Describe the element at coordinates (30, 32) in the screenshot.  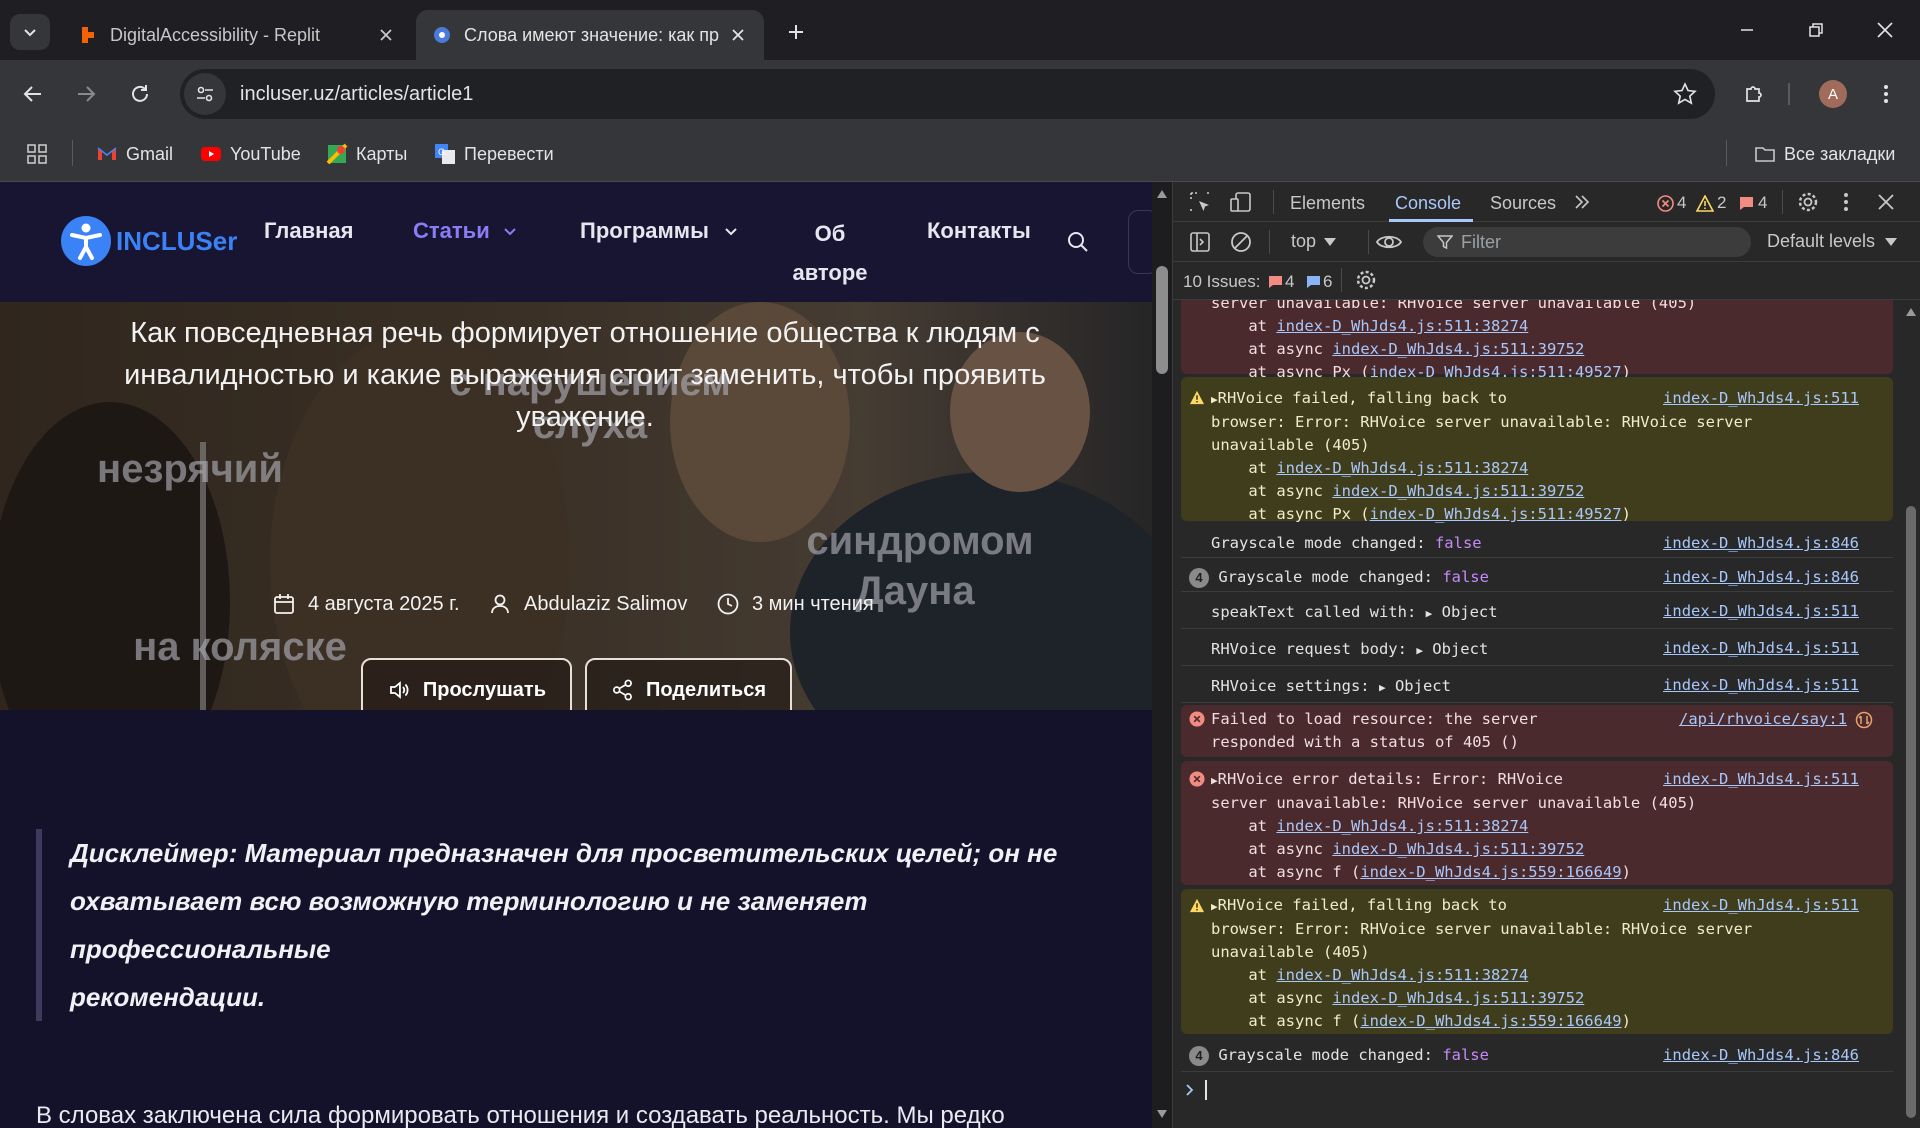
I see `tab-search-button` at that location.